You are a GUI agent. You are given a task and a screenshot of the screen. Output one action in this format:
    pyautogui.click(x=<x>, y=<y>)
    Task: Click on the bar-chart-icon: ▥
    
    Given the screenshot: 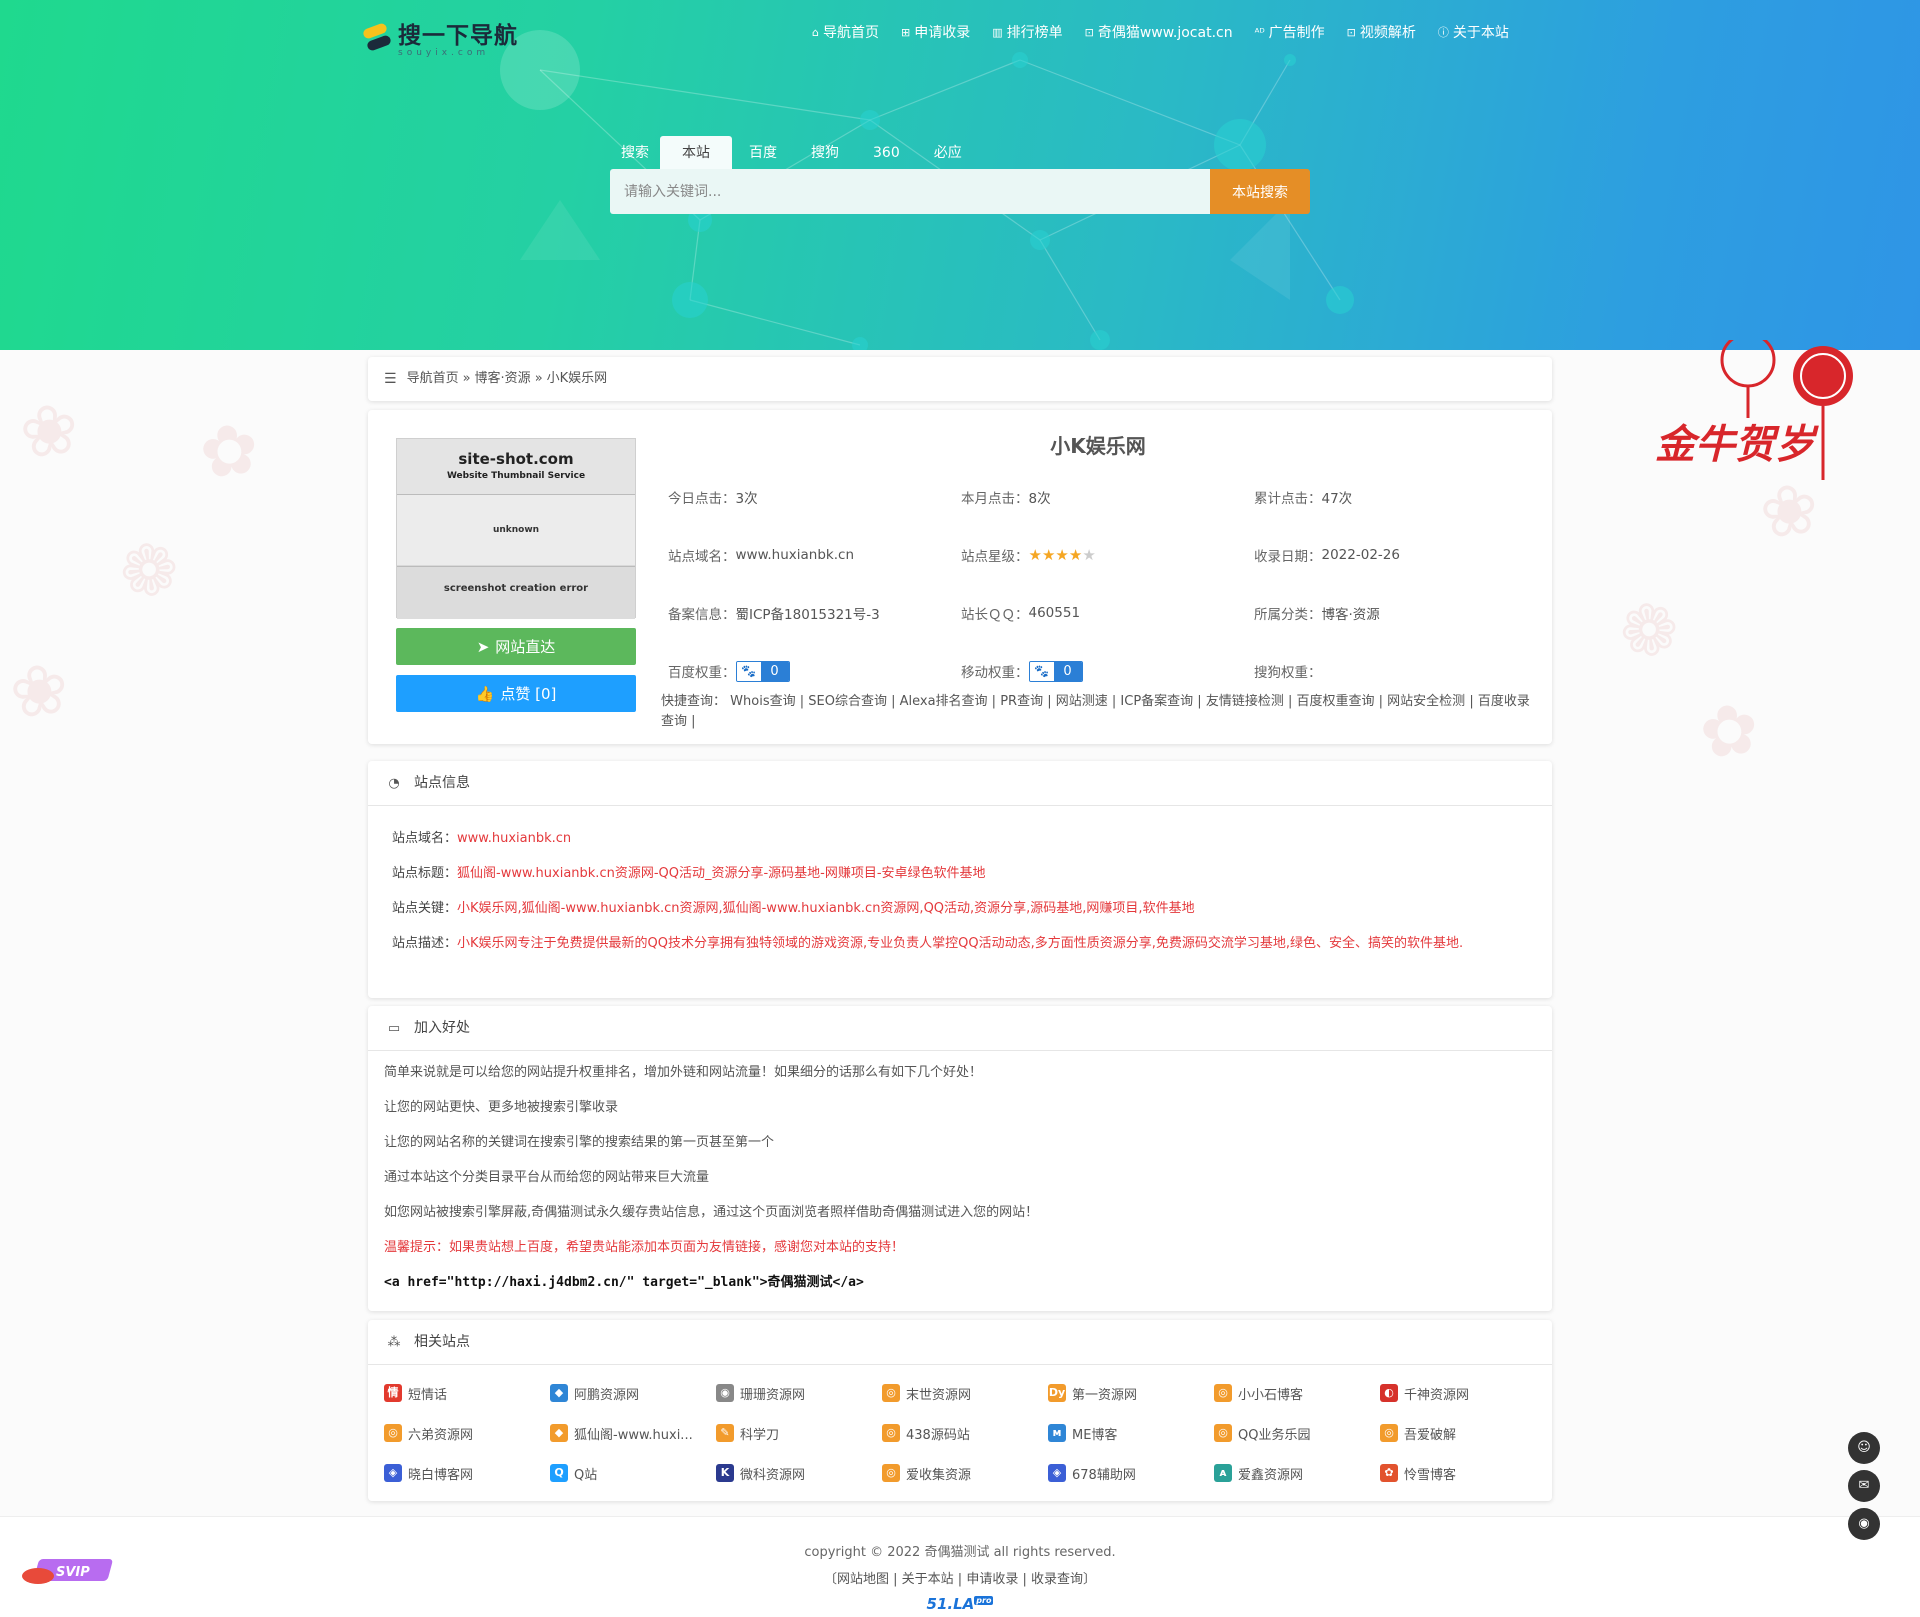 What is the action you would take?
    pyautogui.click(x=997, y=32)
    